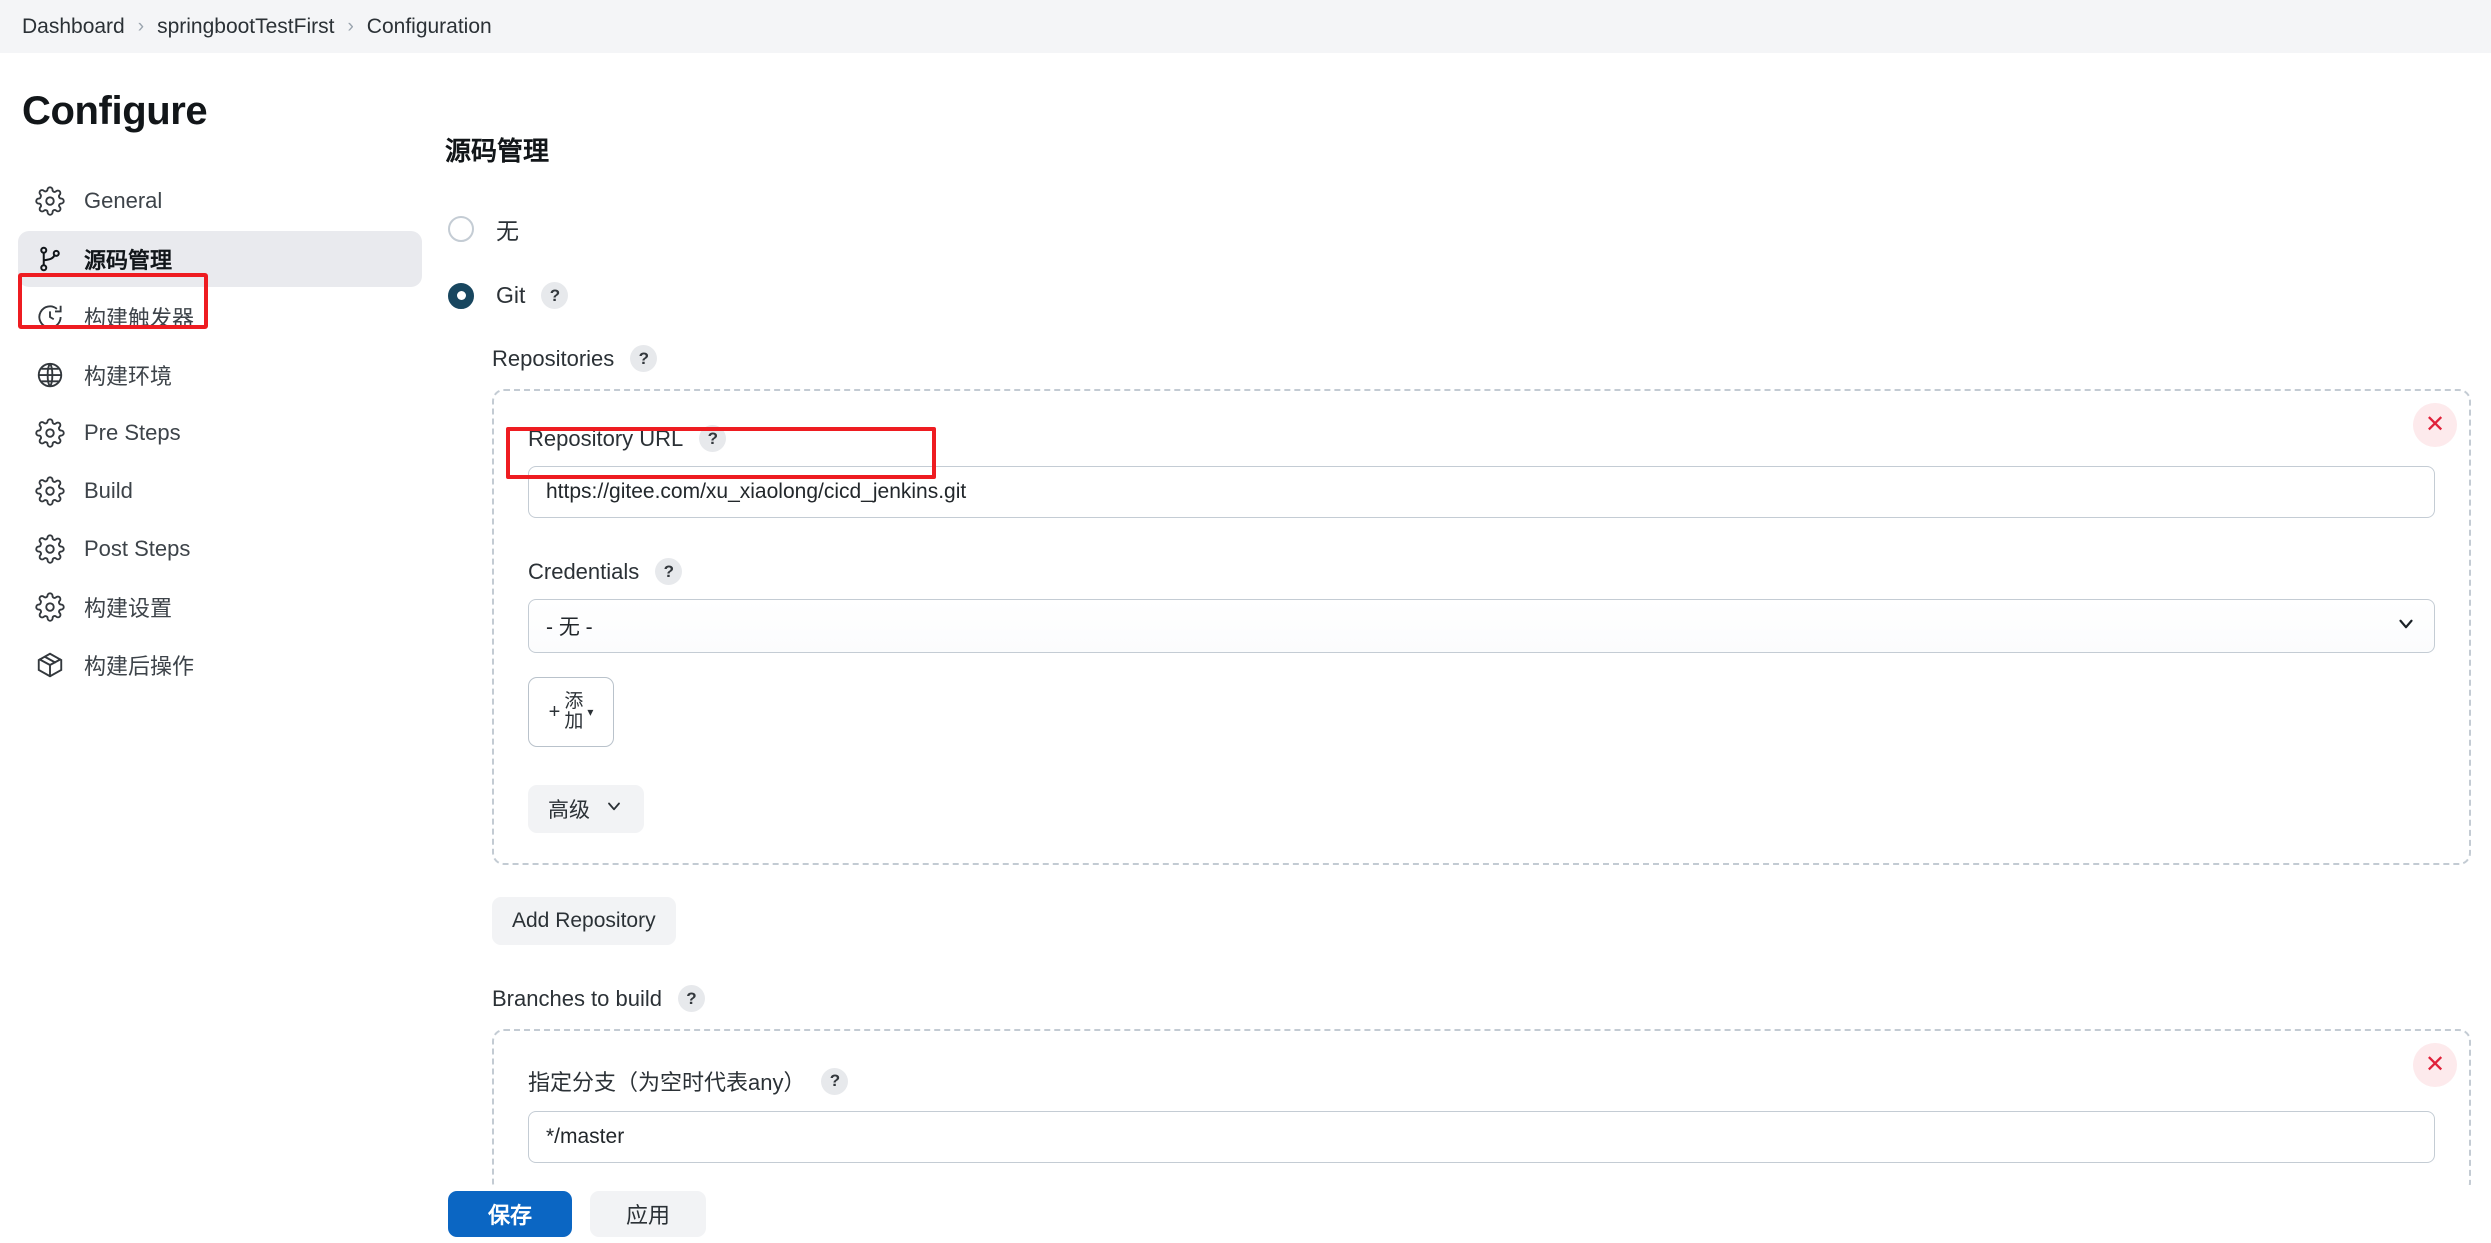  Describe the element at coordinates (1465, 229) in the screenshot. I see `scm-option-none: 无` at that location.